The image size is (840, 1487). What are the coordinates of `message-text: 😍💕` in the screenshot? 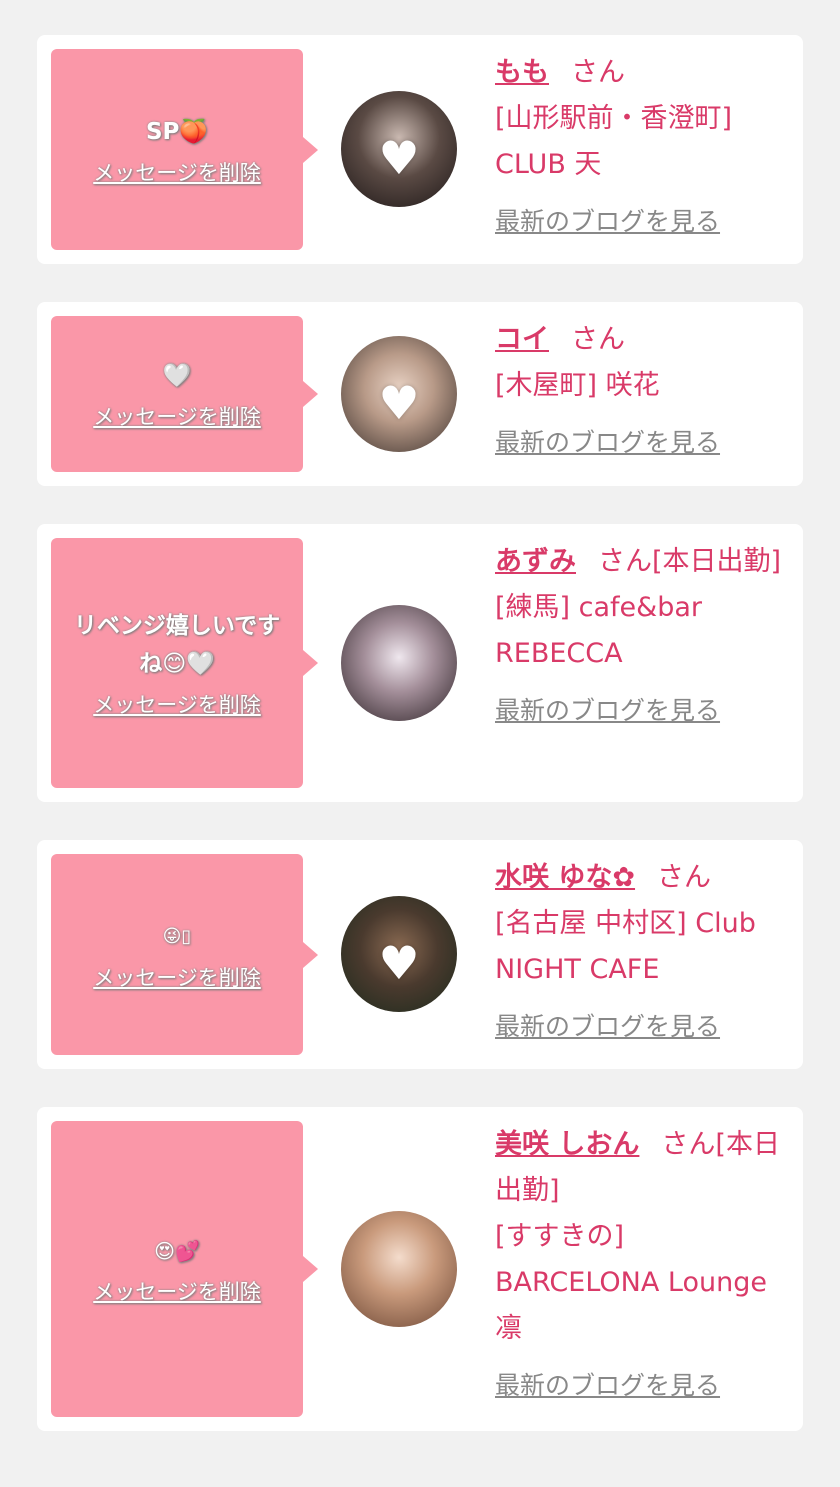 It's located at (177, 1251).